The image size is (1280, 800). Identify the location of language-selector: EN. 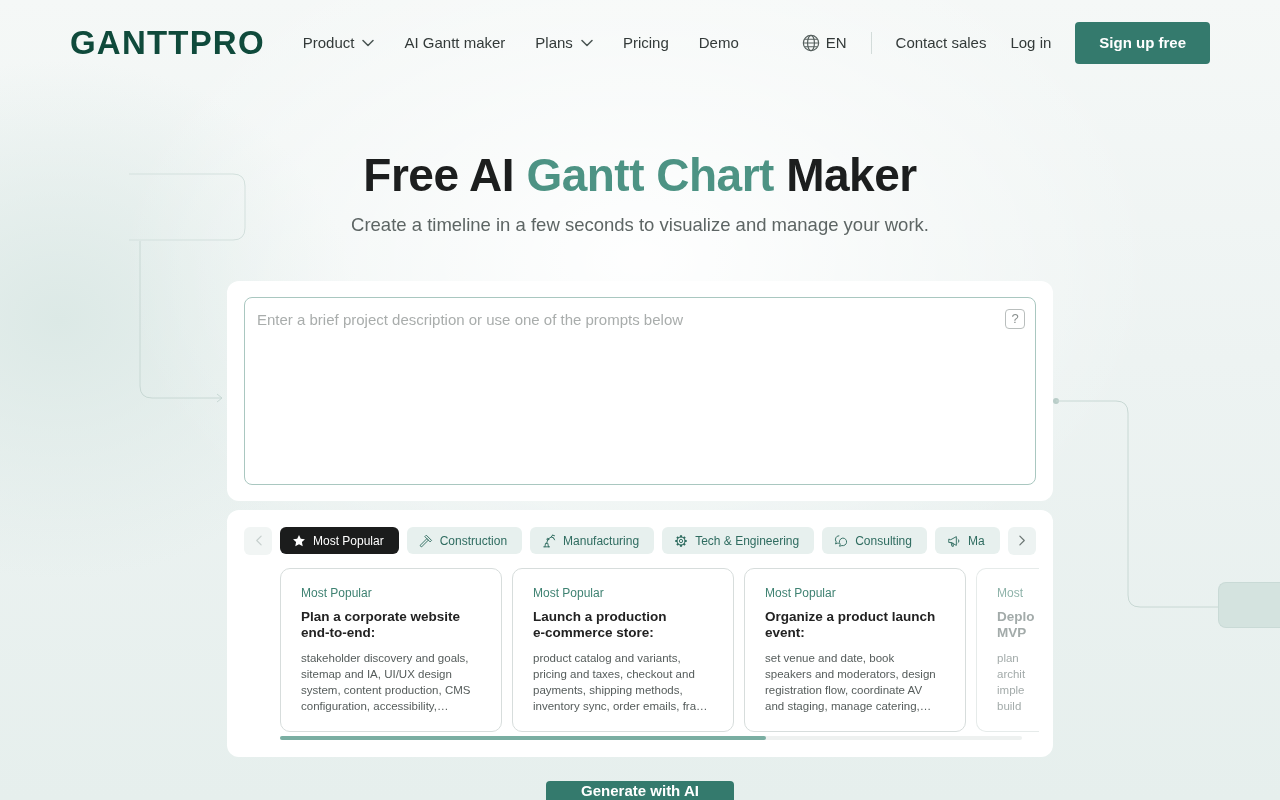
(824, 42).